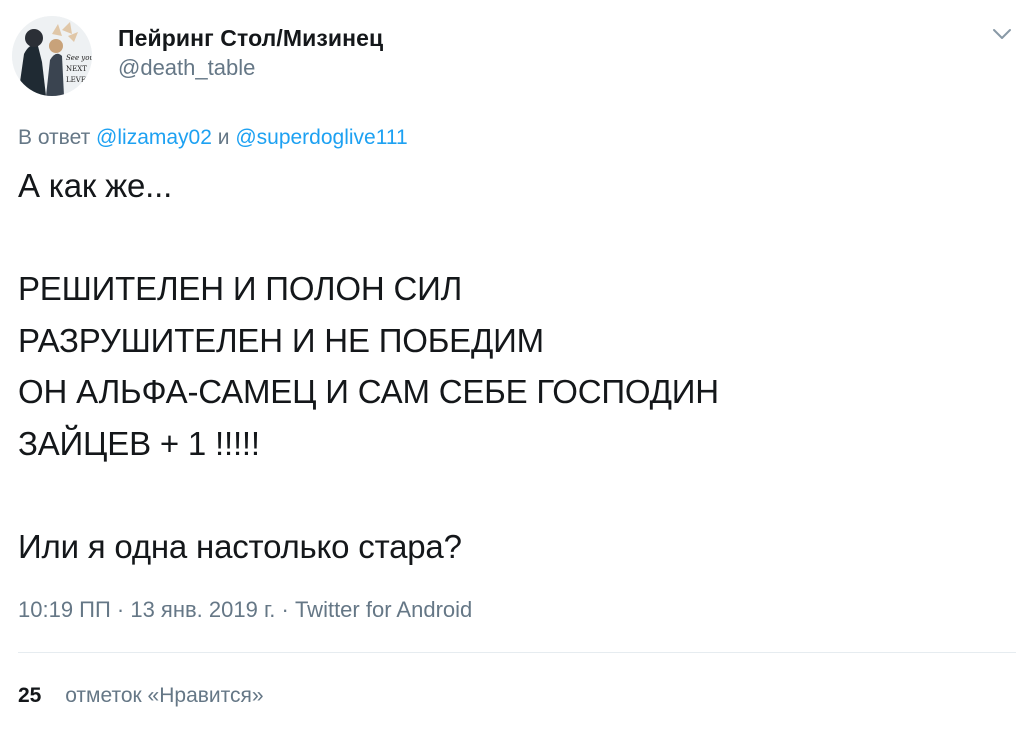 Image resolution: width=1024 pixels, height=734 pixels. I want to click on chevron-down-icon, so click(1002, 34).